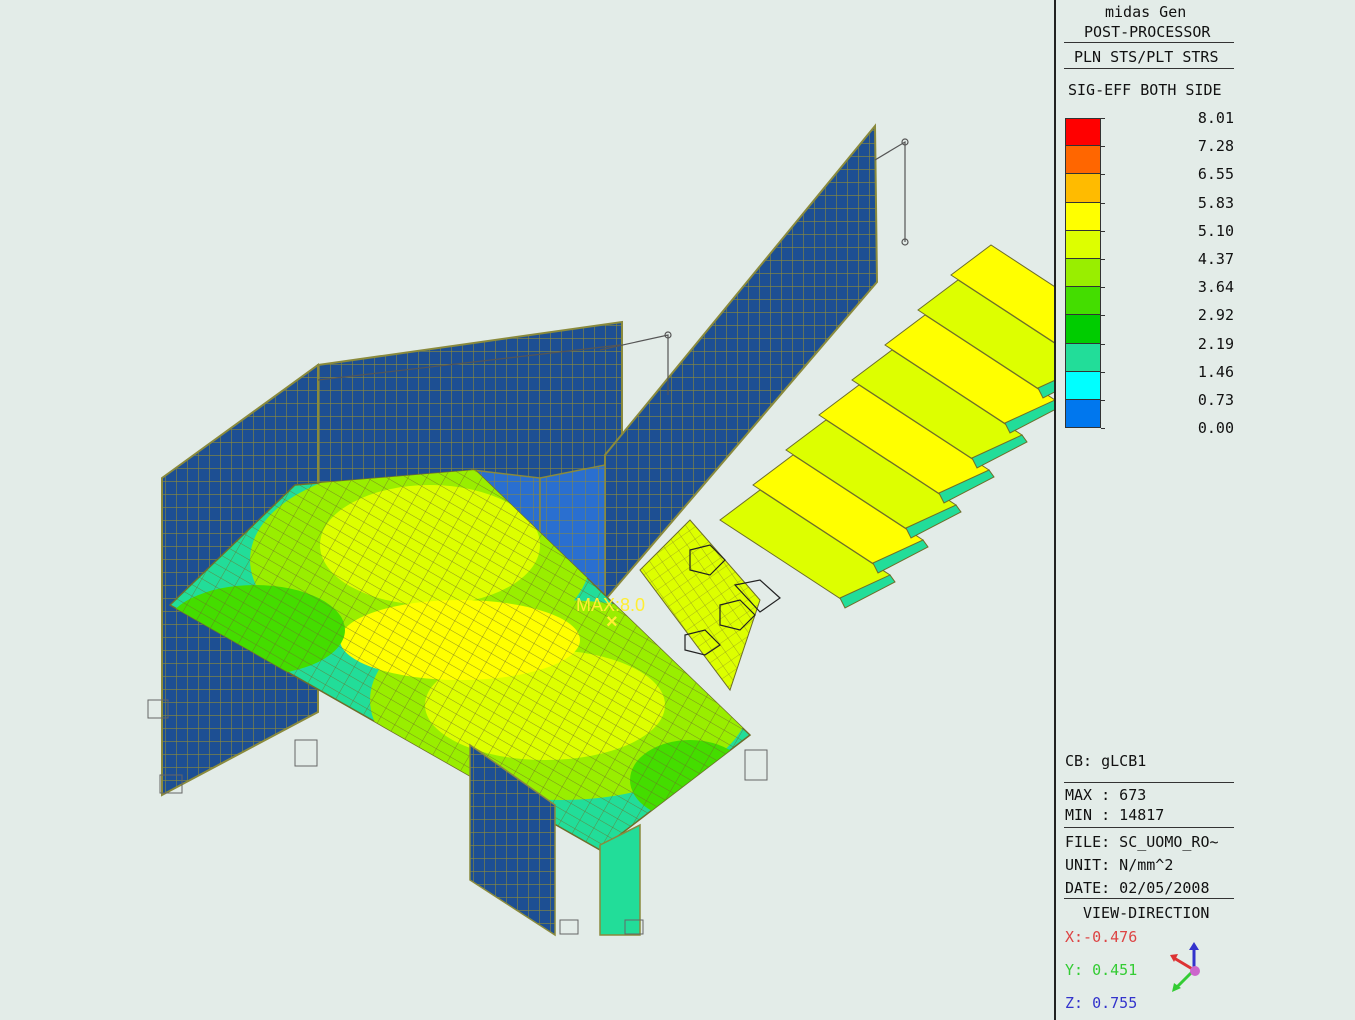 The width and height of the screenshot is (1355, 1020). Describe the element at coordinates (1215, 428) in the screenshot. I see `legend-value: 0.00` at that location.